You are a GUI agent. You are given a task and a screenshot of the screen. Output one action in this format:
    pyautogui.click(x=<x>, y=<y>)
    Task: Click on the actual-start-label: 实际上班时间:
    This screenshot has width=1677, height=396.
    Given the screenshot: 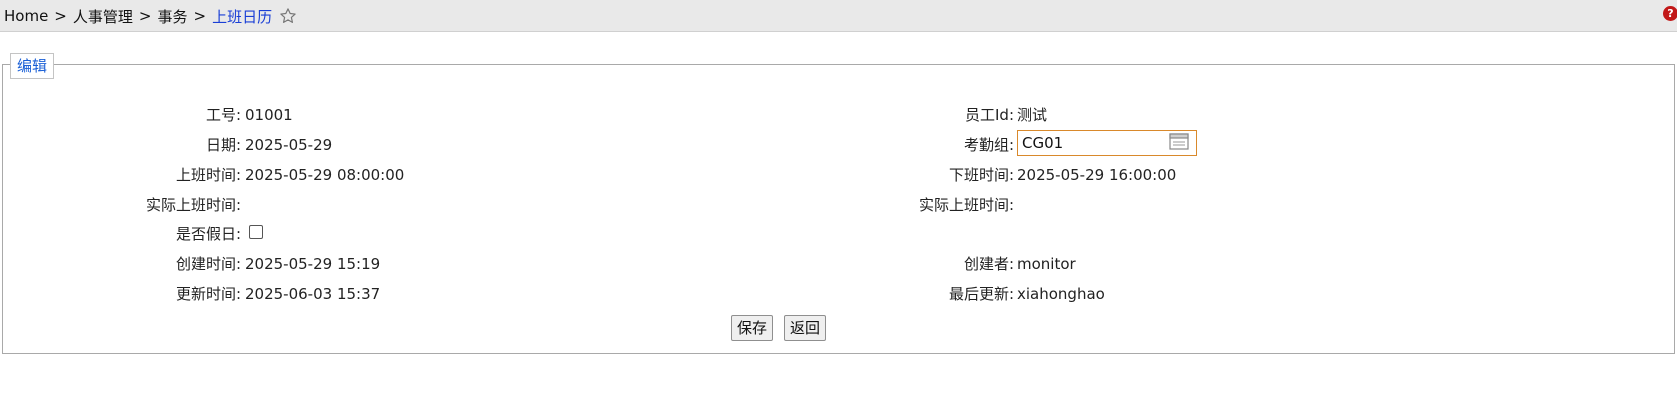 What is the action you would take?
    pyautogui.click(x=193, y=205)
    